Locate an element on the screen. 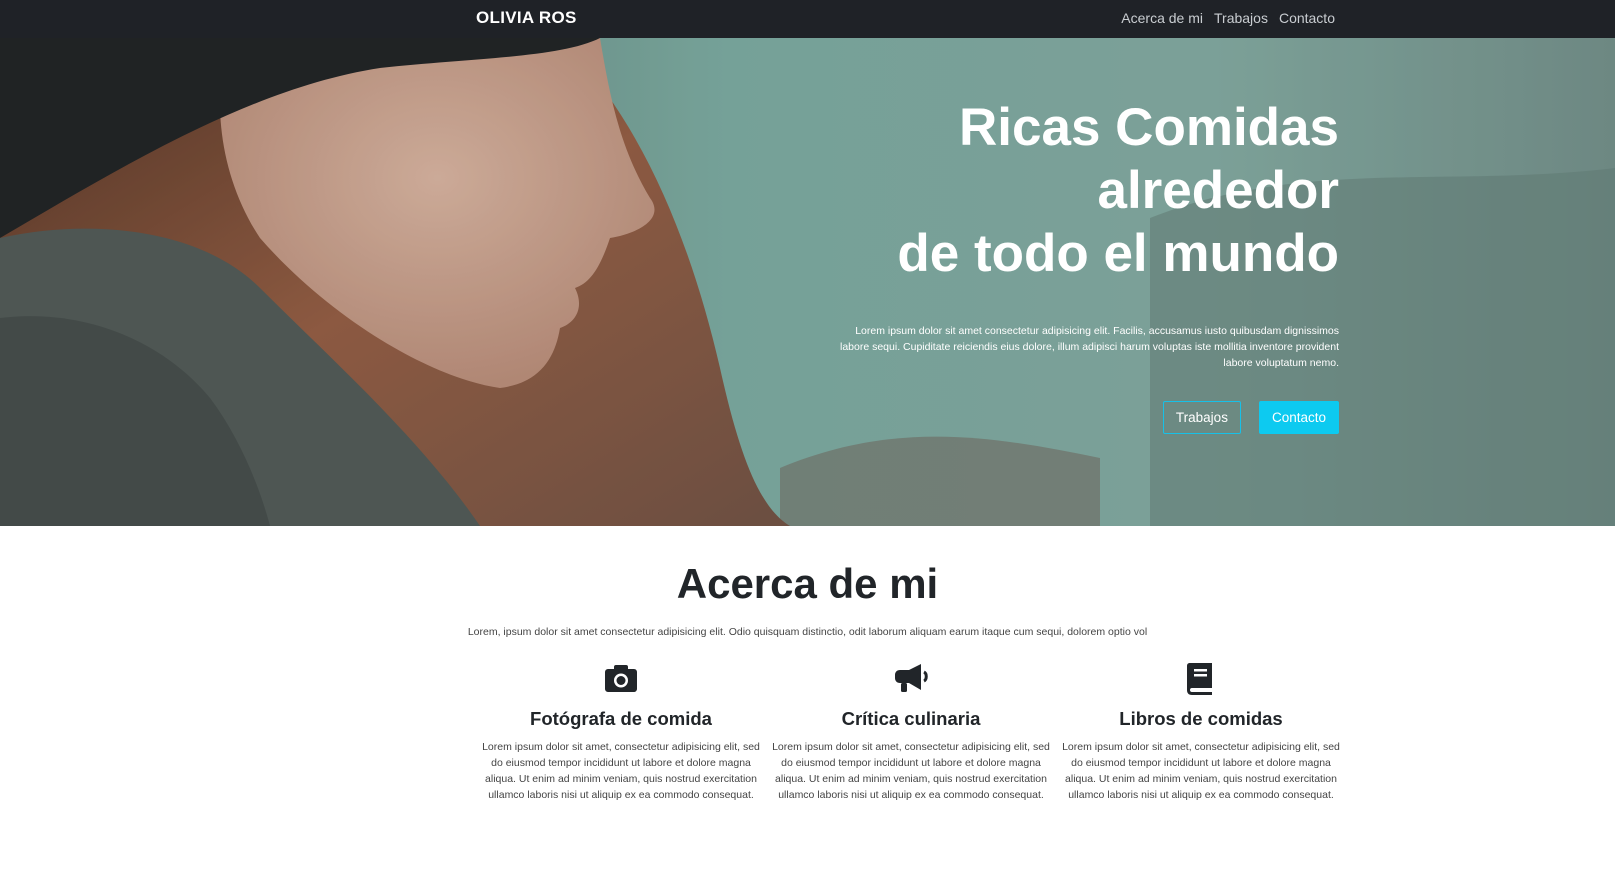 Image resolution: width=1615 pixels, height=872 pixels. hero-buttons: Trabajos Contacto is located at coordinates (1029, 417).